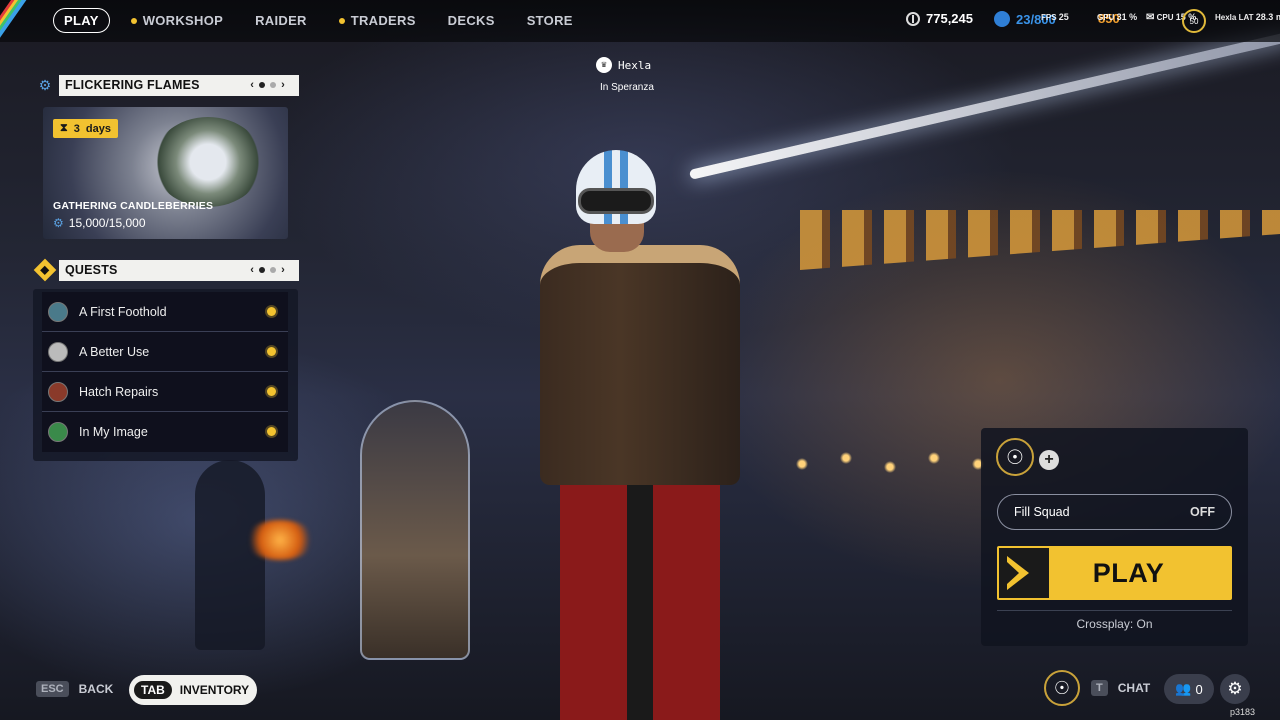 This screenshot has width=1280, height=720. What do you see at coordinates (627, 87) in the screenshot?
I see `player-location: In Speranza` at bounding box center [627, 87].